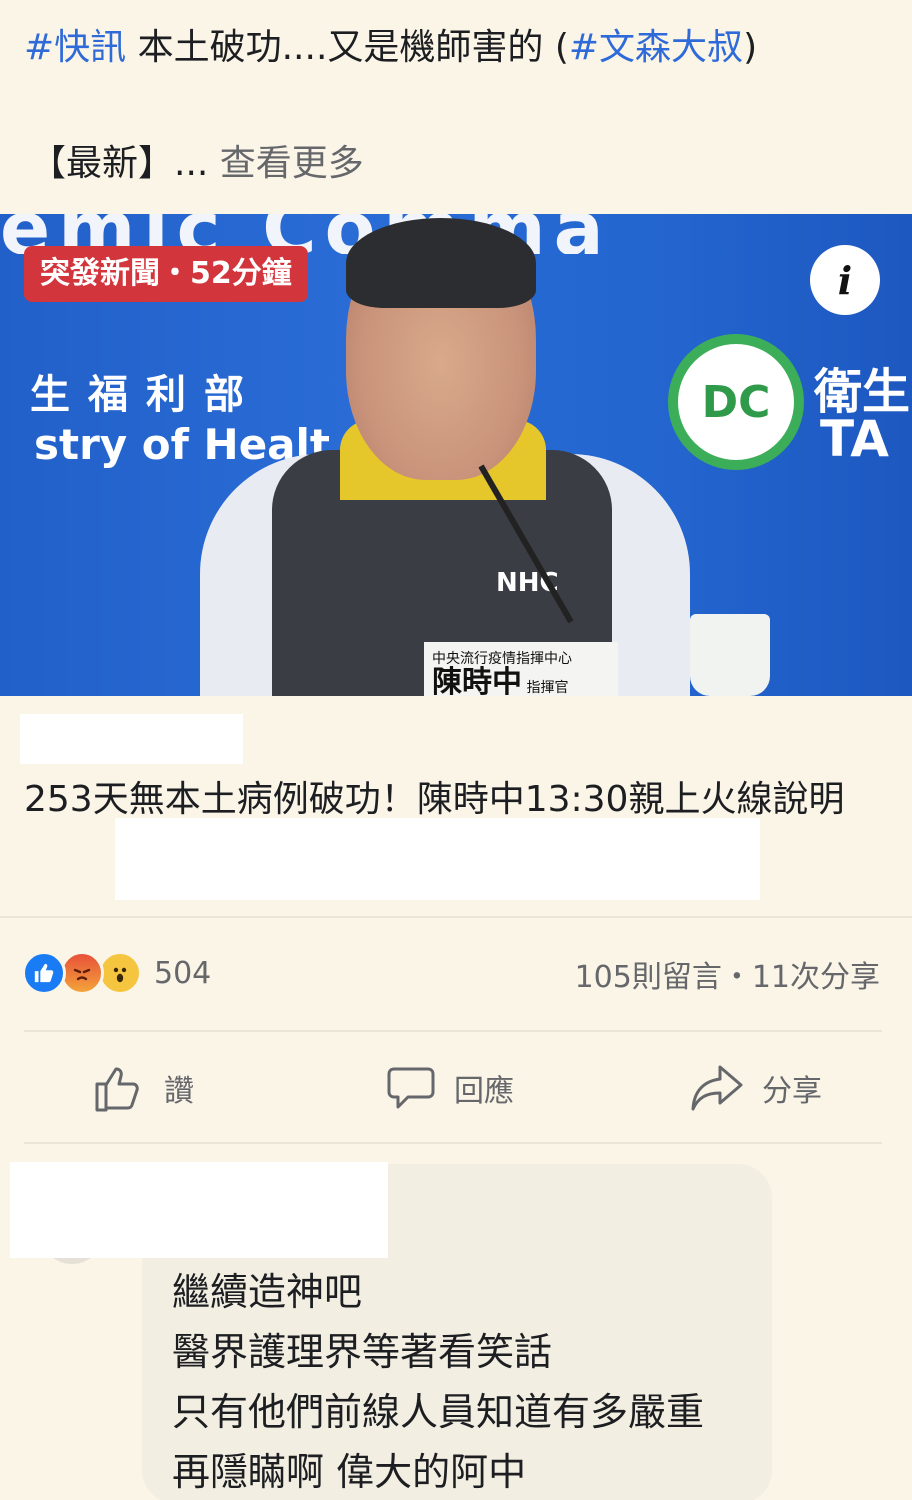  Describe the element at coordinates (792, 1091) in the screenshot. I see `share-label: 分享` at that location.